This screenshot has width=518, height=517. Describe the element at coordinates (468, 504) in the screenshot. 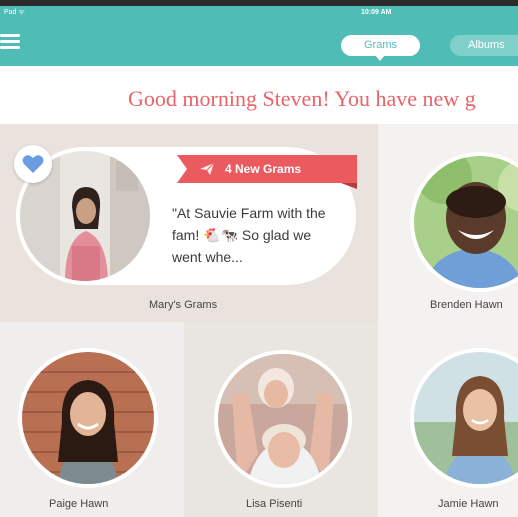

I see `contact-name-jamie: Jamie Hawn` at that location.